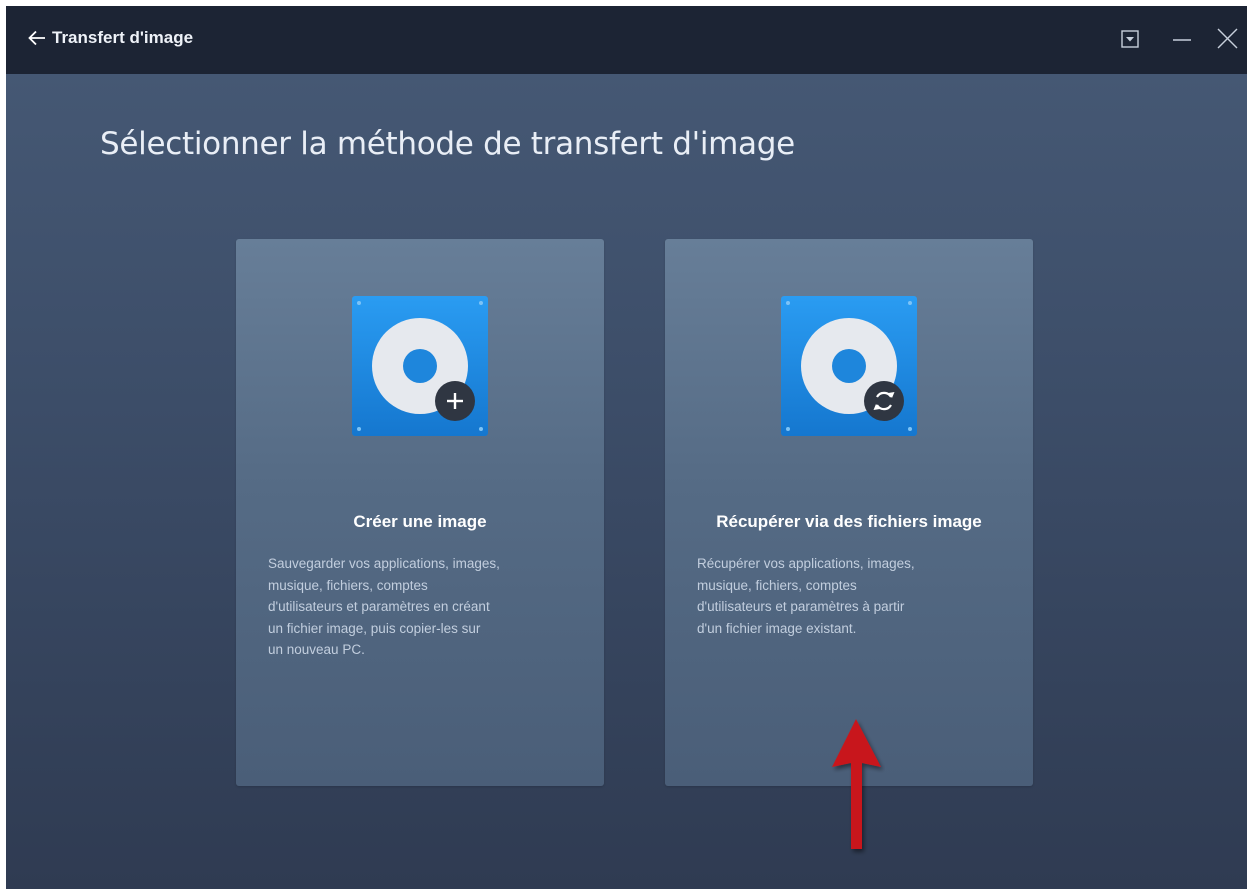 The image size is (1247, 895). What do you see at coordinates (626, 40) in the screenshot?
I see `title-bar: Transfert d'image` at bounding box center [626, 40].